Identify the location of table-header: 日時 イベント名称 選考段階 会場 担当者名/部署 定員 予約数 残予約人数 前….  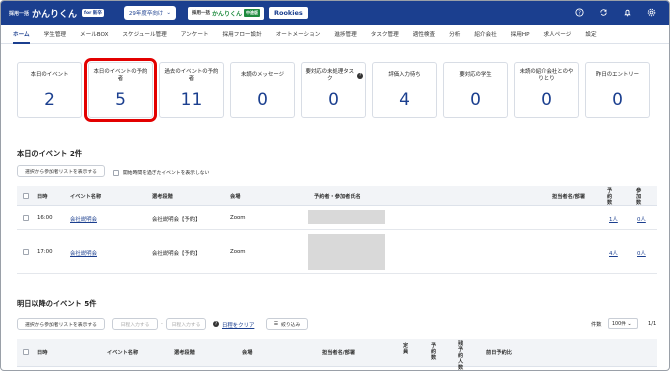
(337, 354).